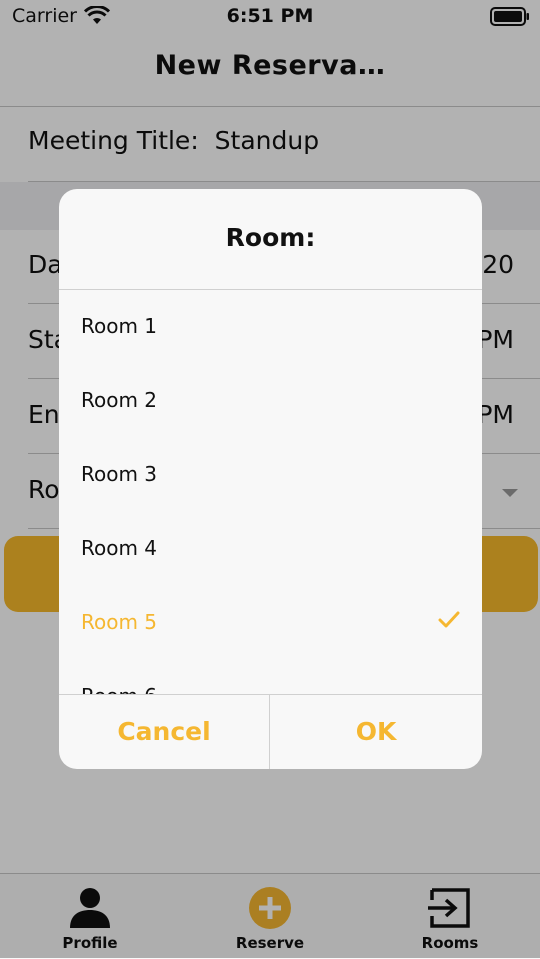 The width and height of the screenshot is (540, 959). What do you see at coordinates (119, 326) in the screenshot?
I see `room-option-label: Room 1` at bounding box center [119, 326].